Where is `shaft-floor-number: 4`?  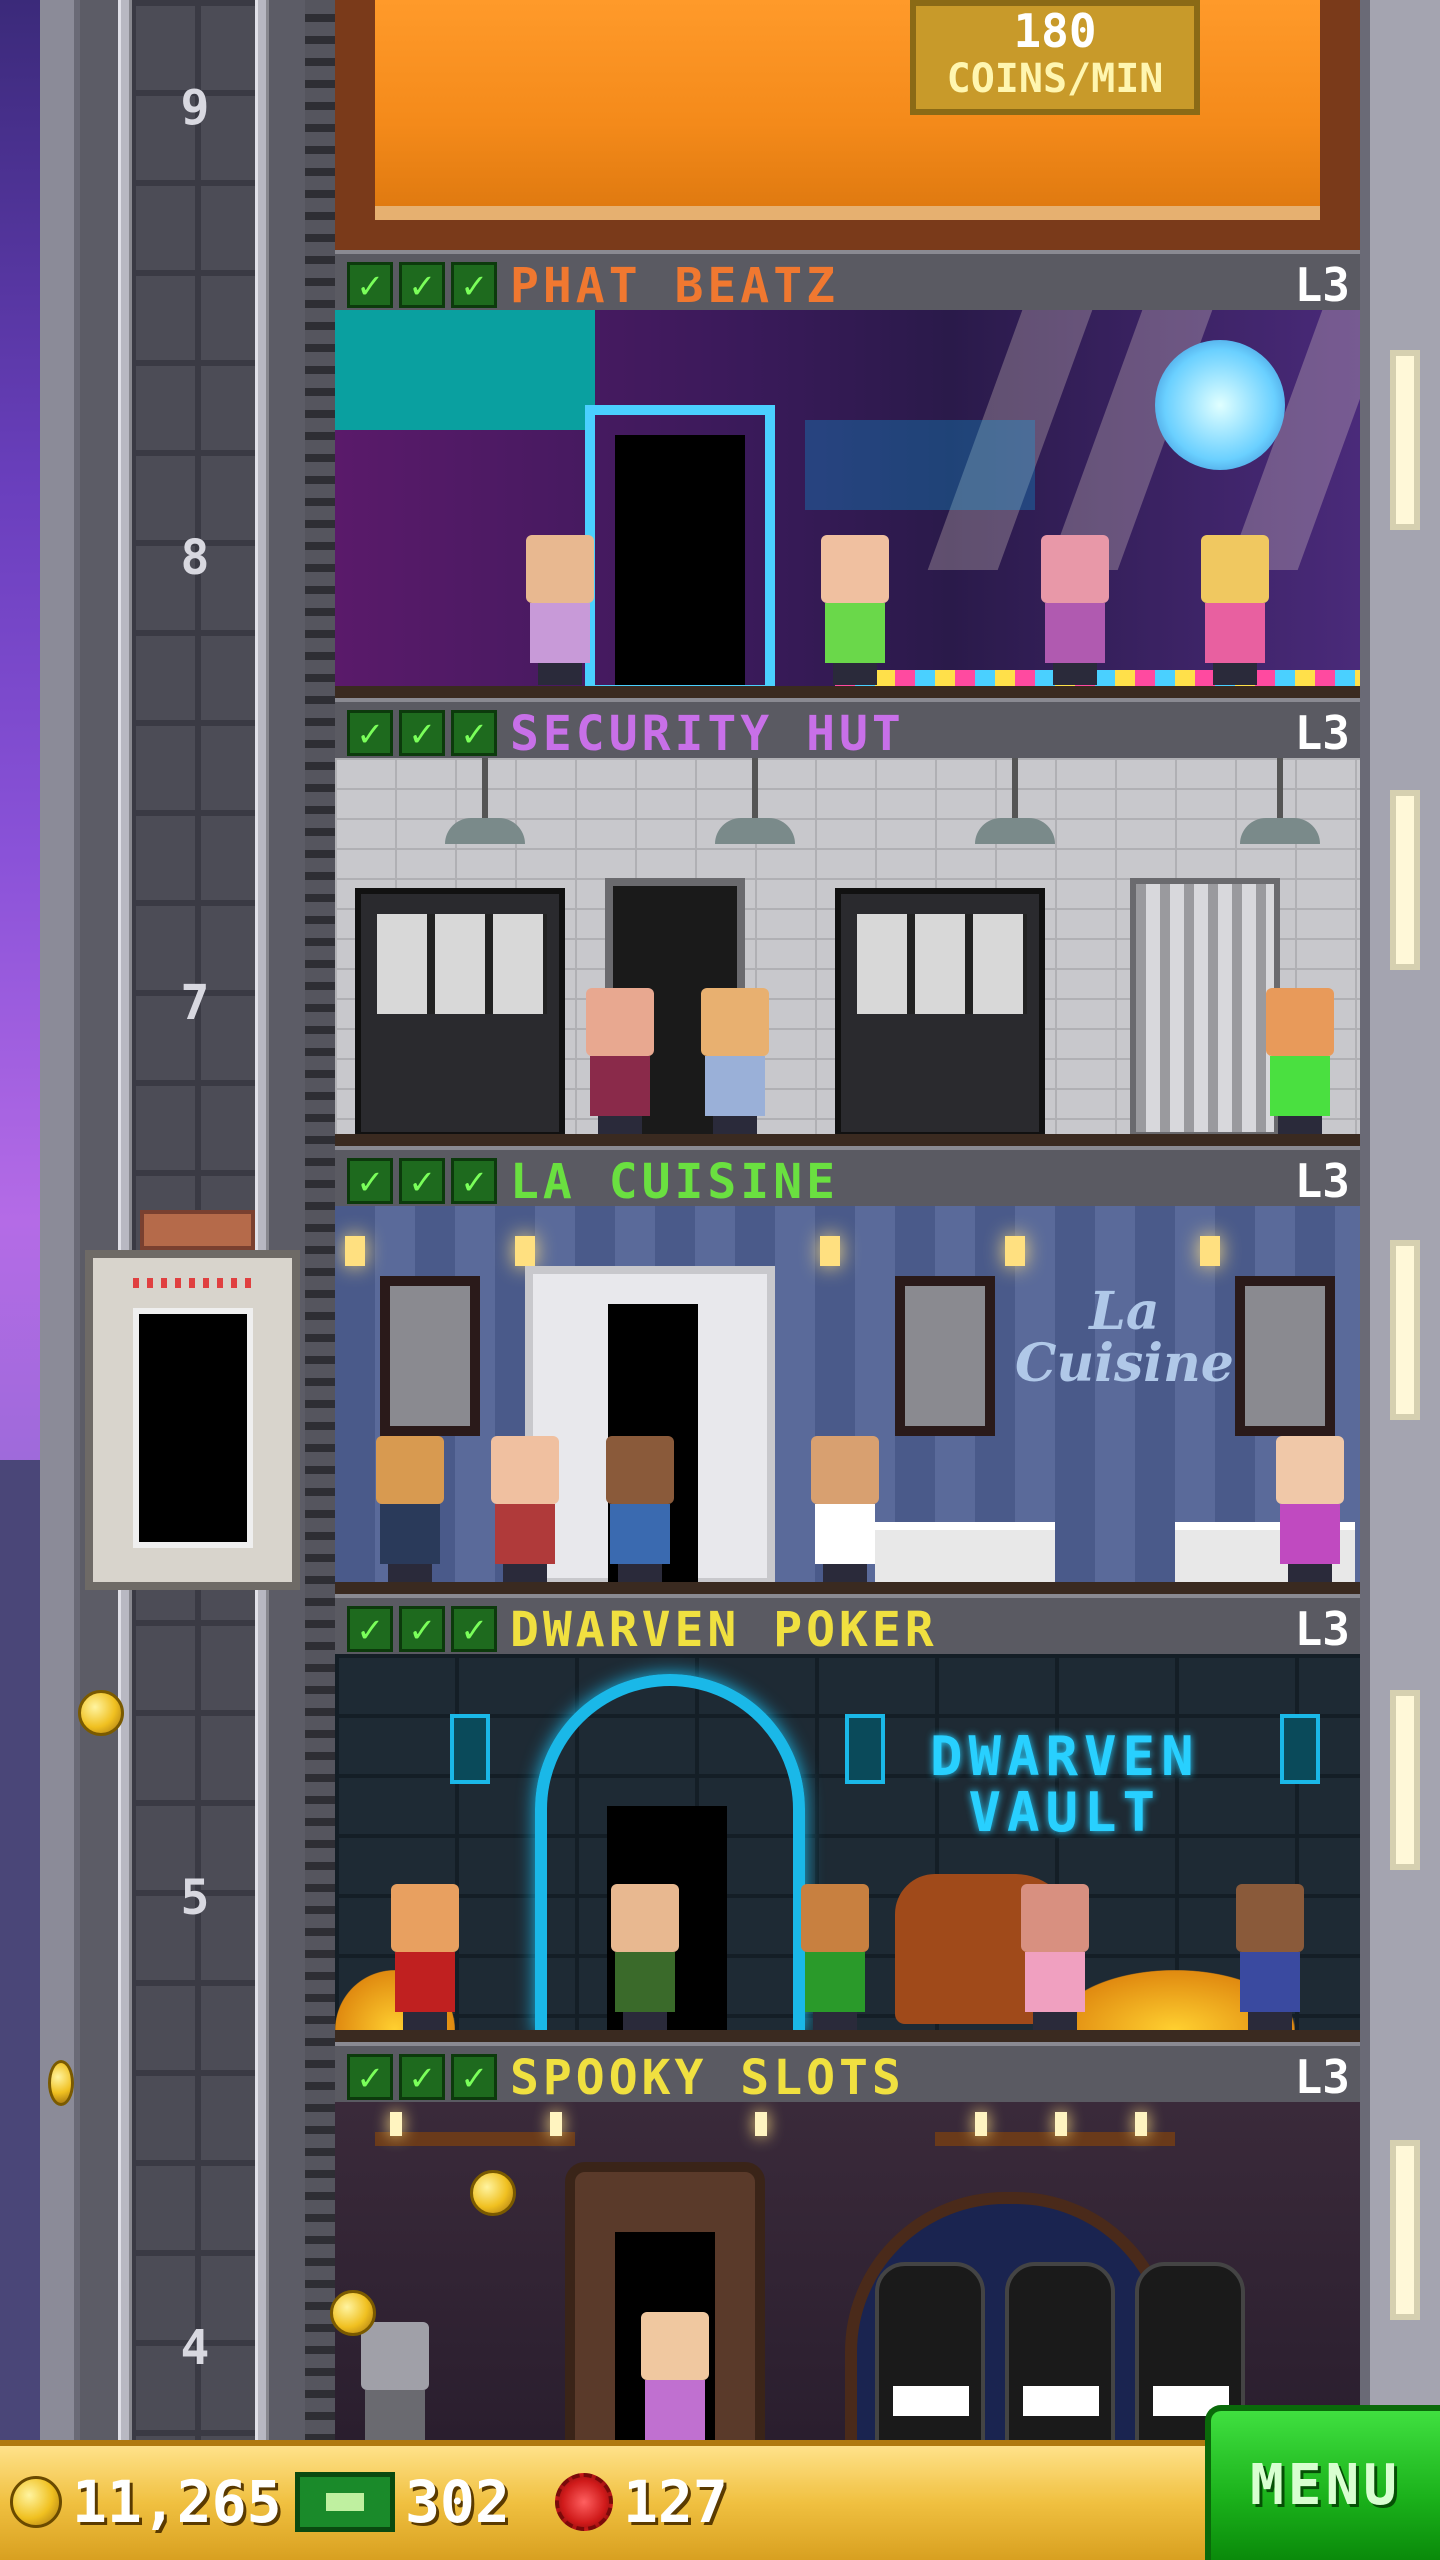 shaft-floor-number: 4 is located at coordinates (195, 2348).